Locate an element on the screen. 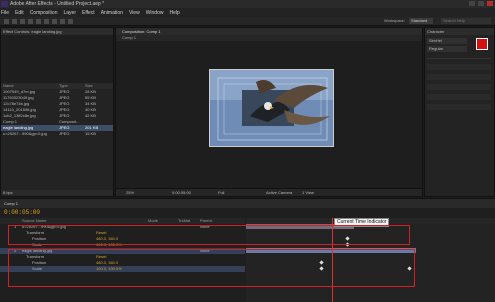  camera-select: Active Camera is located at coordinates (279, 193).